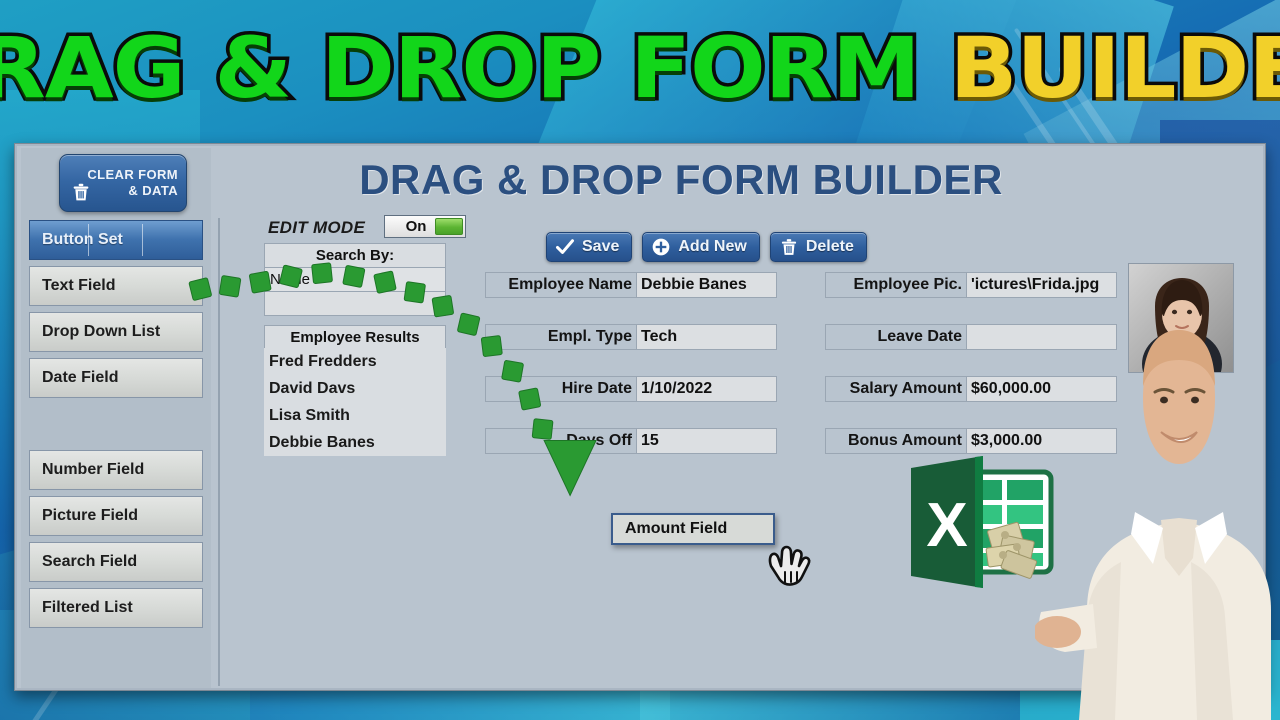 This screenshot has width=1280, height=720. What do you see at coordinates (355, 415) in the screenshot?
I see `list-item: Lisa Smith` at bounding box center [355, 415].